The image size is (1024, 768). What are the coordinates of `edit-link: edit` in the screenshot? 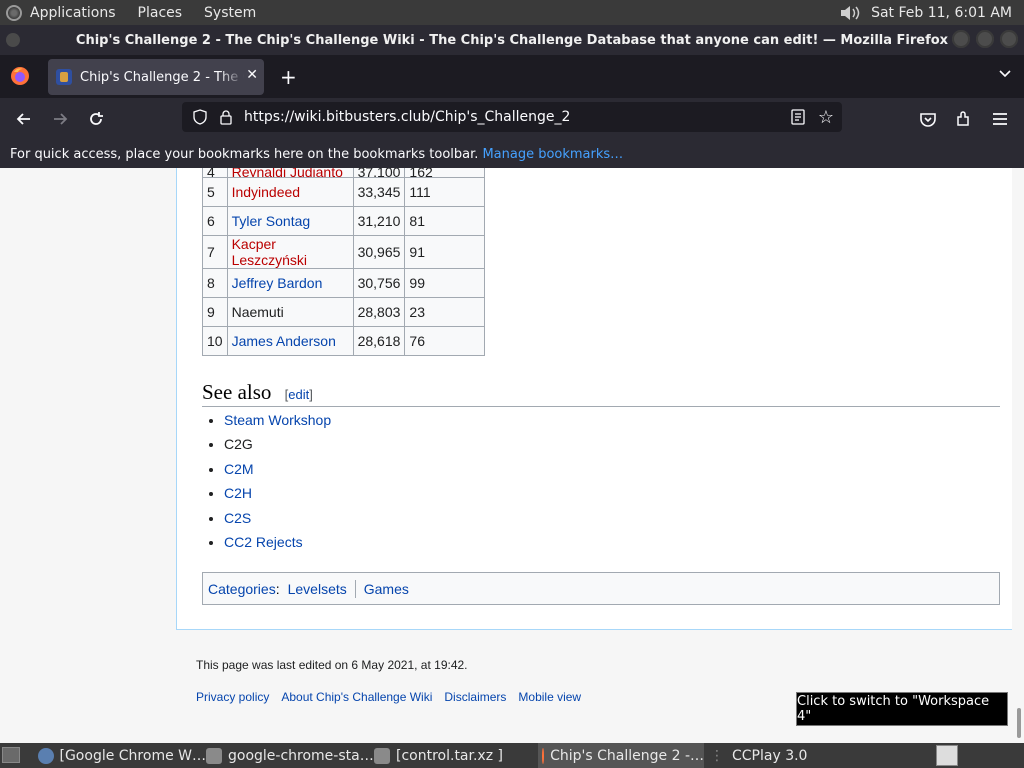 It's located at (298, 394).